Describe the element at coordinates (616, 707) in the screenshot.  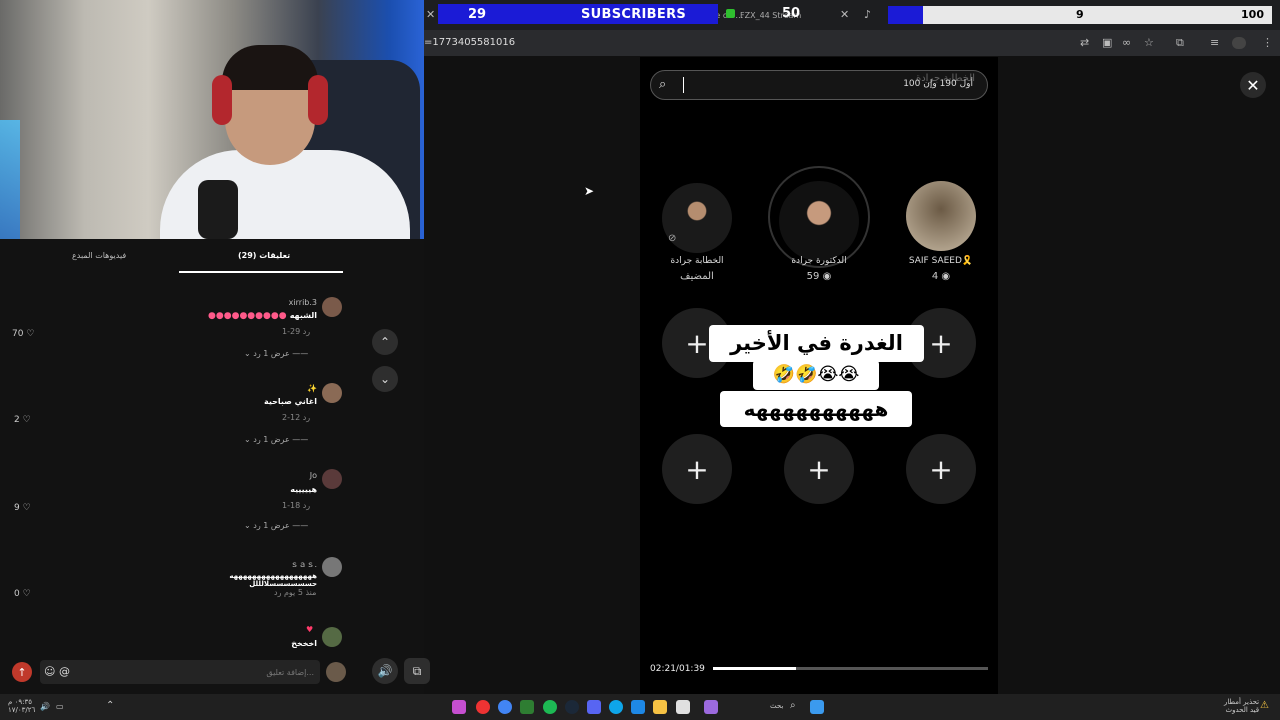
I see `edge-icon` at that location.